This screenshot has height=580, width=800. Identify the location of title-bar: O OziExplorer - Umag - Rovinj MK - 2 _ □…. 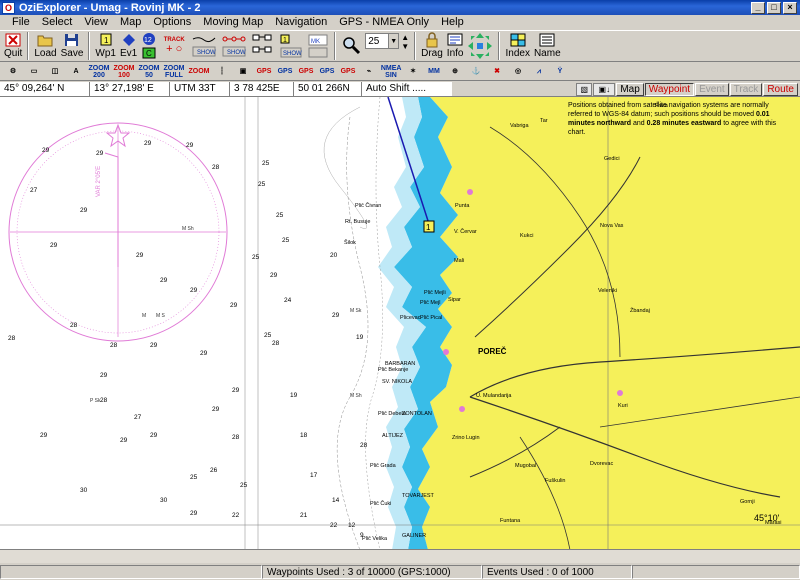
(400, 7).